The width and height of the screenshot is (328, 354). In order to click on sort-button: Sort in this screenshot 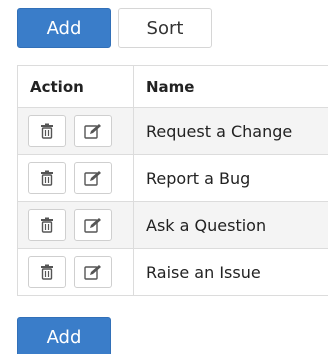, I will do `click(165, 28)`.